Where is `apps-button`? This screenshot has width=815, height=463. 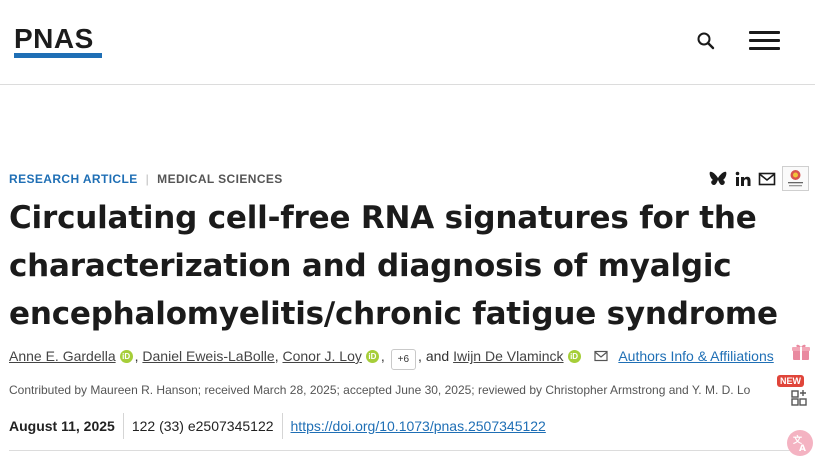
apps-button is located at coordinates (800, 400).